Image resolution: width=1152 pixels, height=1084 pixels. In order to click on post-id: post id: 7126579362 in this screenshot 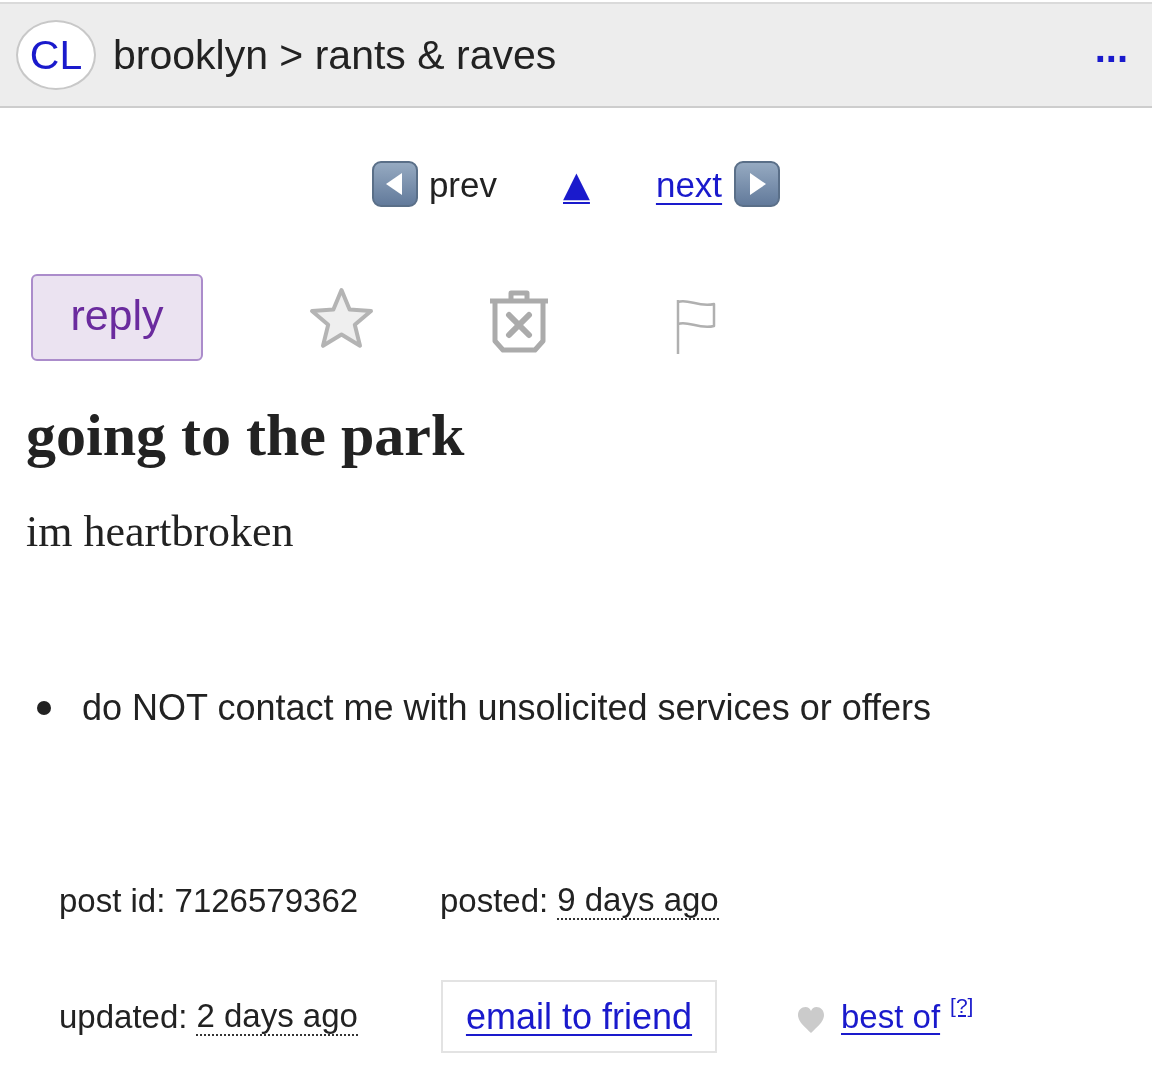, I will do `click(209, 901)`.